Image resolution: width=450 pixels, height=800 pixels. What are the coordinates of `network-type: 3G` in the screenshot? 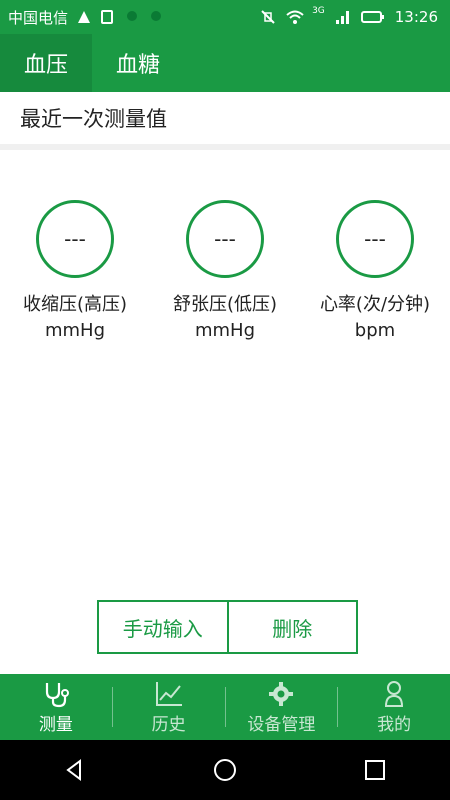 It's located at (318, 11).